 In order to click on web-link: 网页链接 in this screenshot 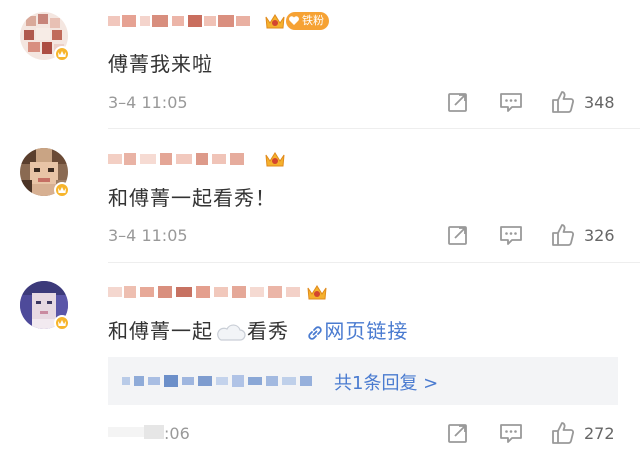, I will do `click(366, 331)`.